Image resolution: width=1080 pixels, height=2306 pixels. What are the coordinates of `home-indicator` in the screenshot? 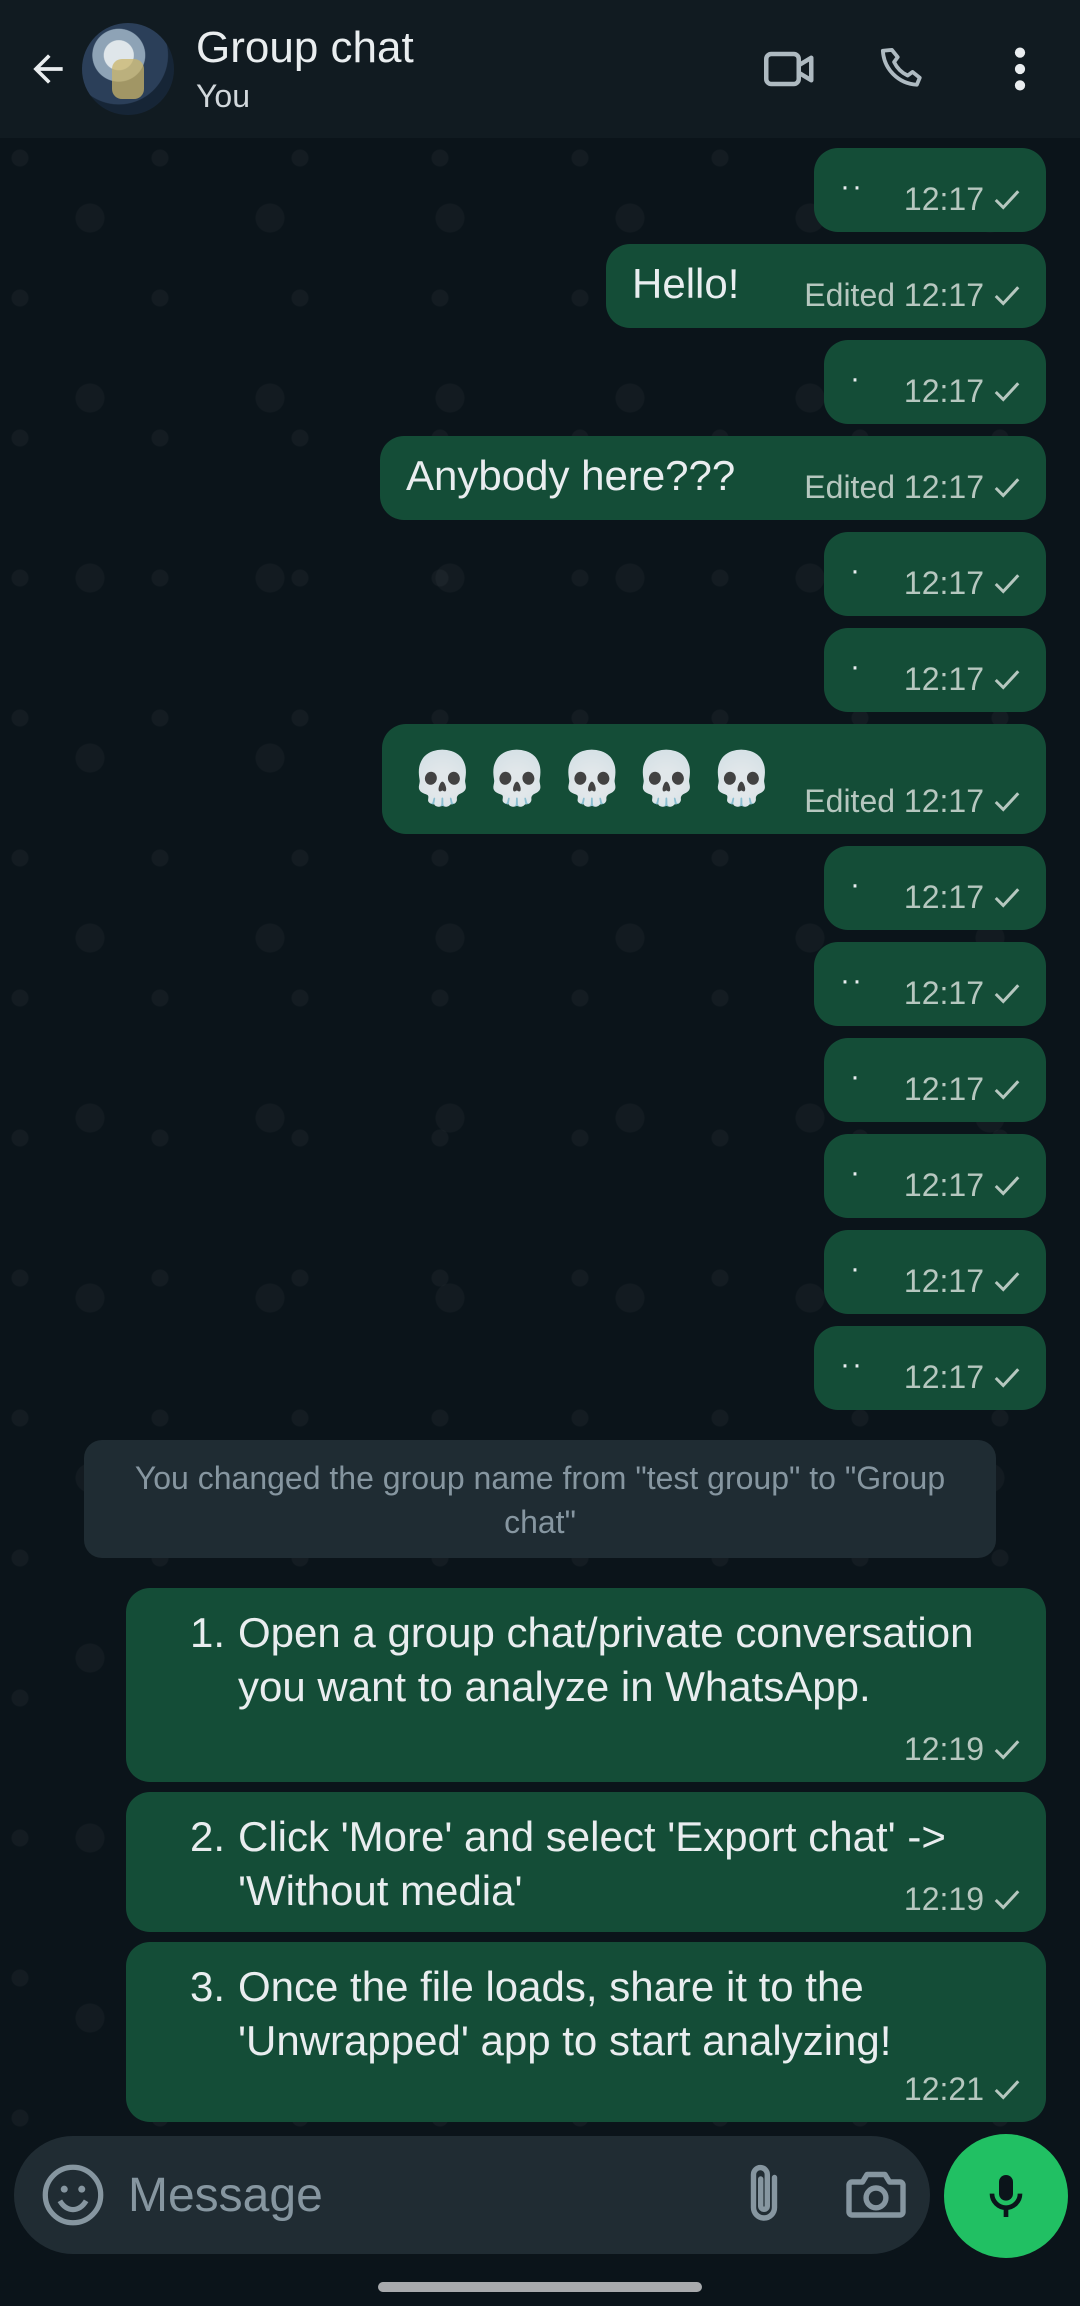 It's located at (540, 2287).